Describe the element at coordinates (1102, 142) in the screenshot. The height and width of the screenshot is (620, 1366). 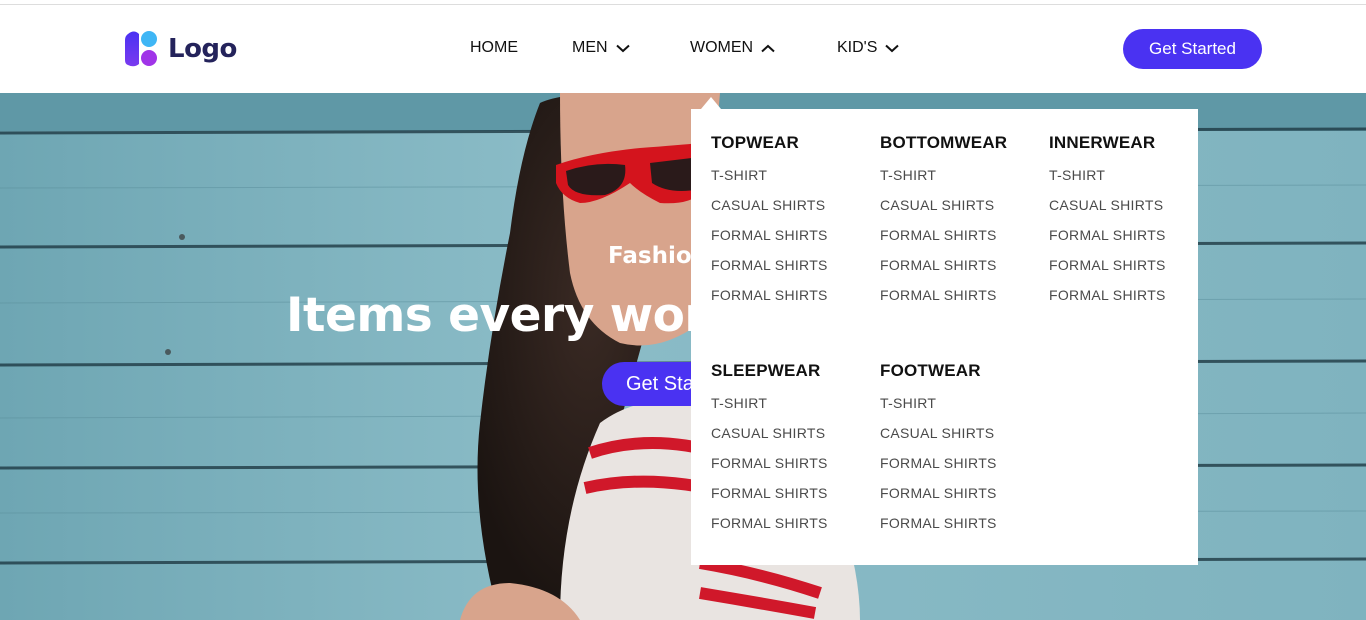
I see `menu-column-heading: INNERWEAR` at that location.